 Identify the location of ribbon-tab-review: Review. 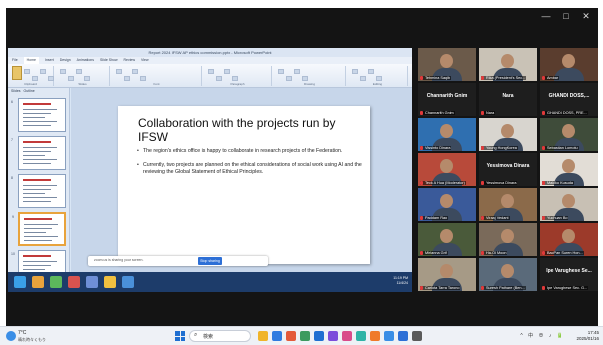
(129, 60).